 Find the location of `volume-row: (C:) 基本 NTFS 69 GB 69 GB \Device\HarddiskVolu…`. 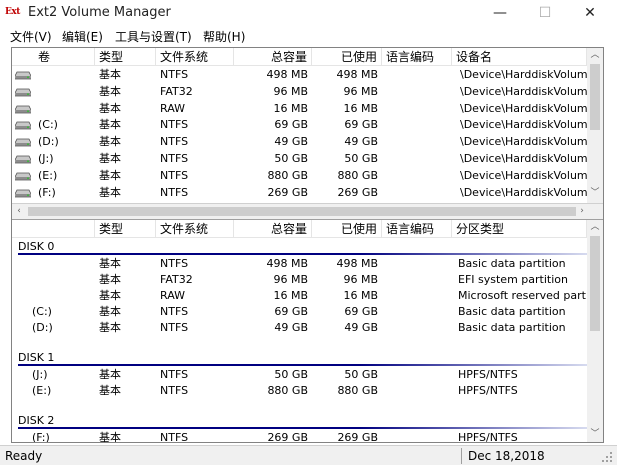

volume-row: (C:) 基本 NTFS 69 GB 69 GB \Device\HarddiskVolu… is located at coordinates (299, 125).